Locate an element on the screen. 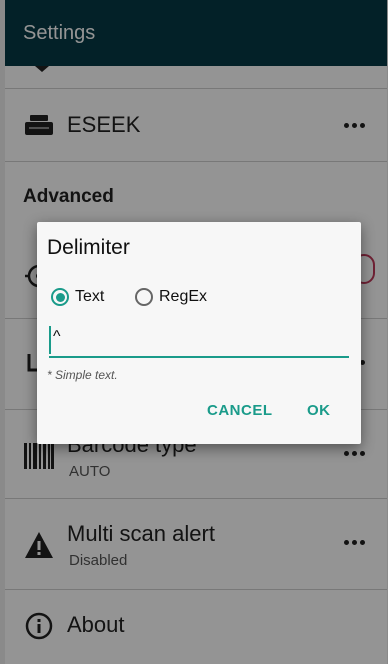 Image resolution: width=388 pixels, height=664 pixels. cancel-button: CANCEL is located at coordinates (240, 410).